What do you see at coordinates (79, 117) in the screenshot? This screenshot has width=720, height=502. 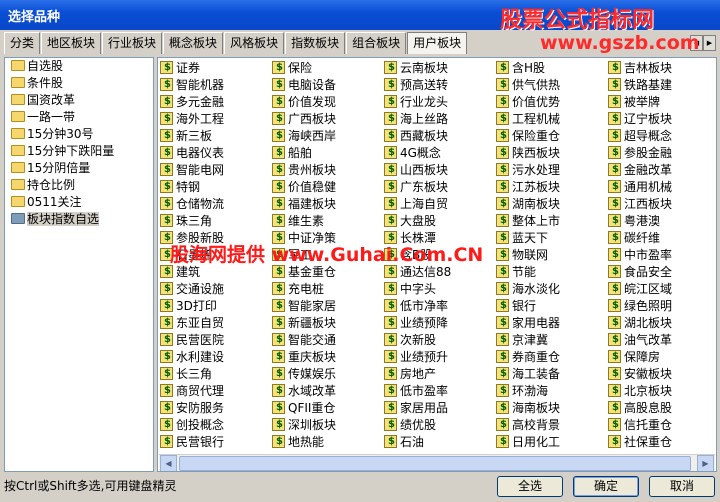 I see `group-item: 一路一带` at bounding box center [79, 117].